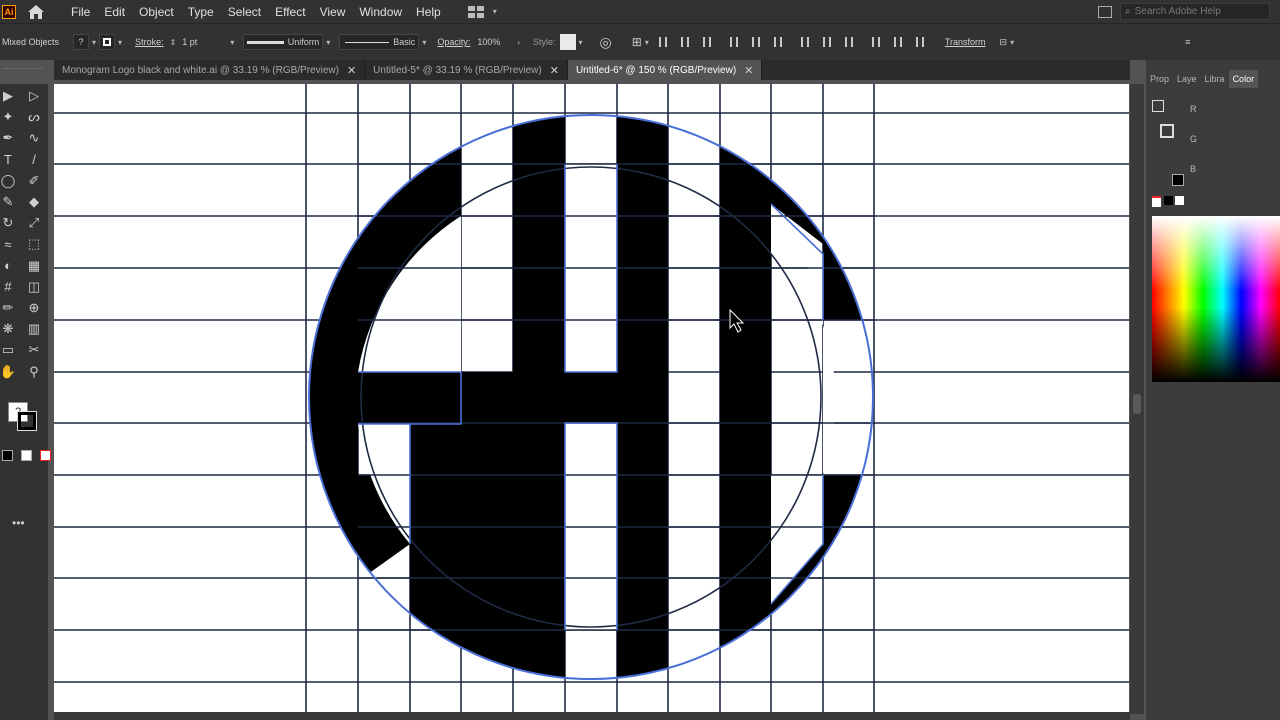 The image size is (1280, 720). Describe the element at coordinates (333, 12) in the screenshot. I see `menu-view: View` at that location.